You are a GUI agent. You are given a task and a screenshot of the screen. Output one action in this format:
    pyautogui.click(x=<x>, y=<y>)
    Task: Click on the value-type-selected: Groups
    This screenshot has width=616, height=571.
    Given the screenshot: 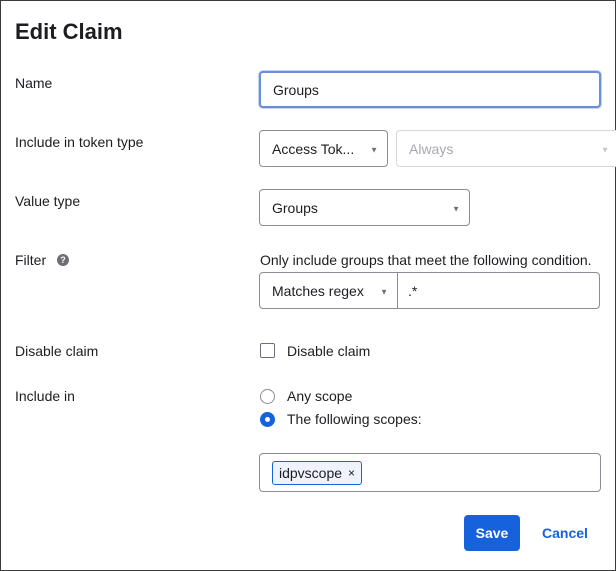 What is the action you would take?
    pyautogui.click(x=295, y=207)
    